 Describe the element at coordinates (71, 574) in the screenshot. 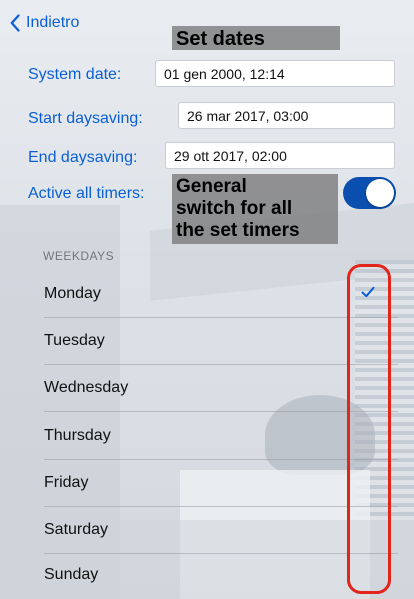

I see `weekday-label: Sunday` at that location.